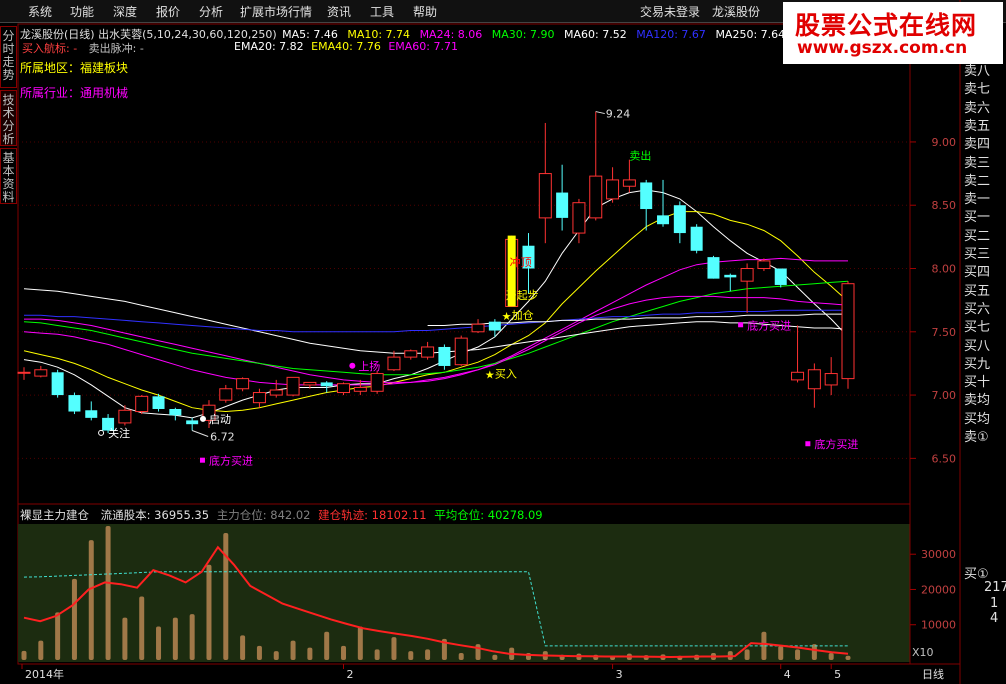 This screenshot has width=1006, height=684. What do you see at coordinates (521, 262) in the screenshot?
I see `signal-label: 冲顶` at bounding box center [521, 262].